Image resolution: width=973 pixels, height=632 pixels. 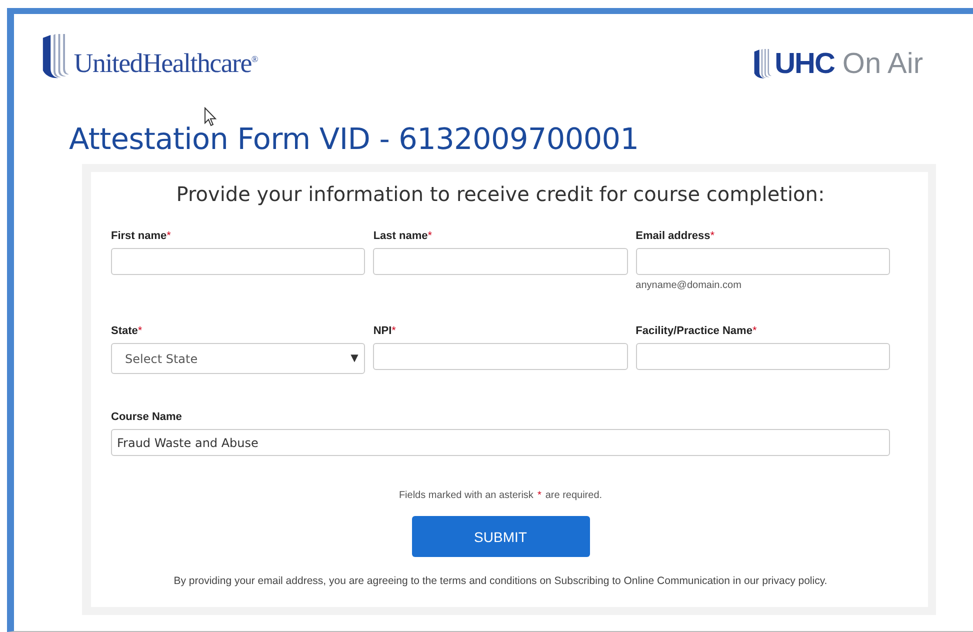 What do you see at coordinates (403, 236) in the screenshot?
I see `field-label: Last name*` at bounding box center [403, 236].